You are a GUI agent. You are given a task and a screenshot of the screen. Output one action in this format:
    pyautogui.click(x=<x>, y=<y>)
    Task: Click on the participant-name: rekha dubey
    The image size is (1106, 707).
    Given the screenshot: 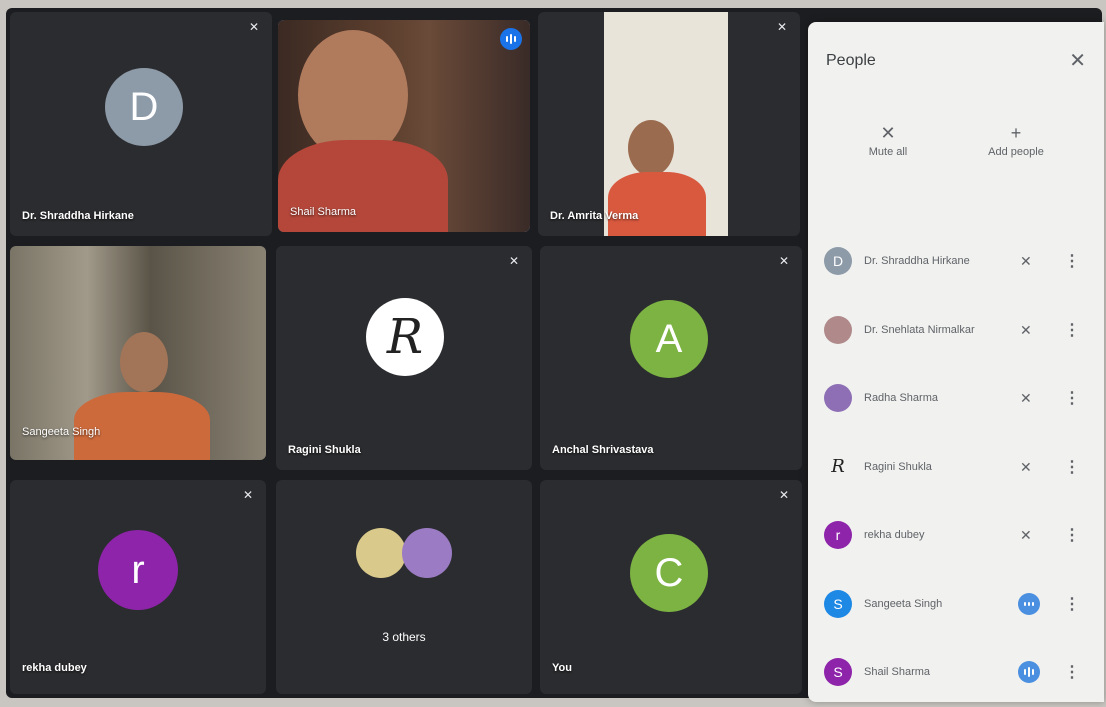 What is the action you would take?
    pyautogui.click(x=54, y=668)
    